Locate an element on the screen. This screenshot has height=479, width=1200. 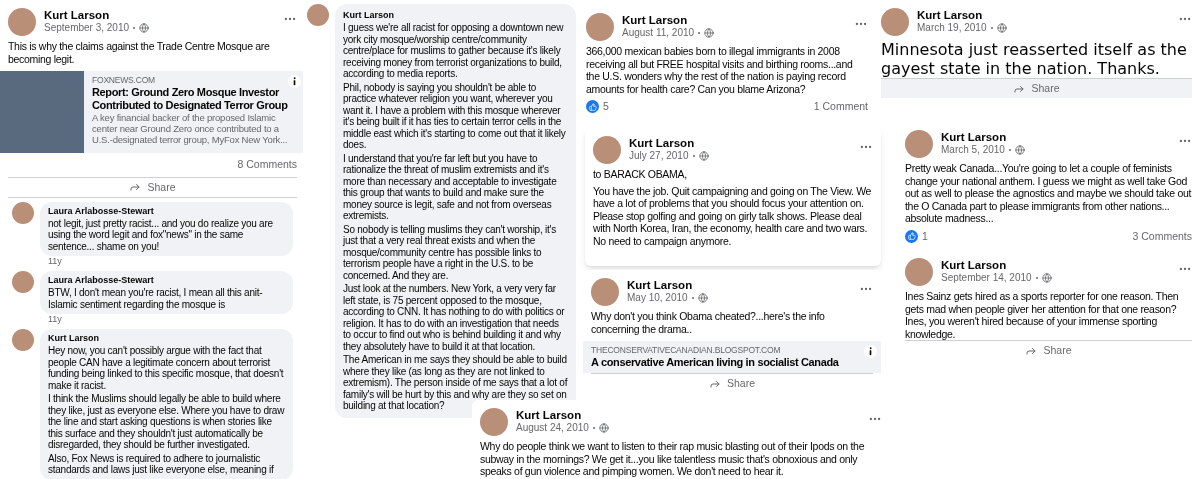
comment-text: Hey now, you can't possibly argue with the fact that people CAN have a legitimate concern about terrorist funding being linked to this specific mosque, that doesn't make it racist. is located at coordinates (166, 368).